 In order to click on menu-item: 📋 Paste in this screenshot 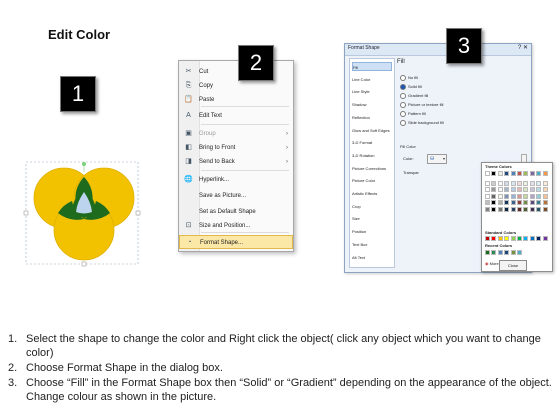, I will do `click(236, 100)`.